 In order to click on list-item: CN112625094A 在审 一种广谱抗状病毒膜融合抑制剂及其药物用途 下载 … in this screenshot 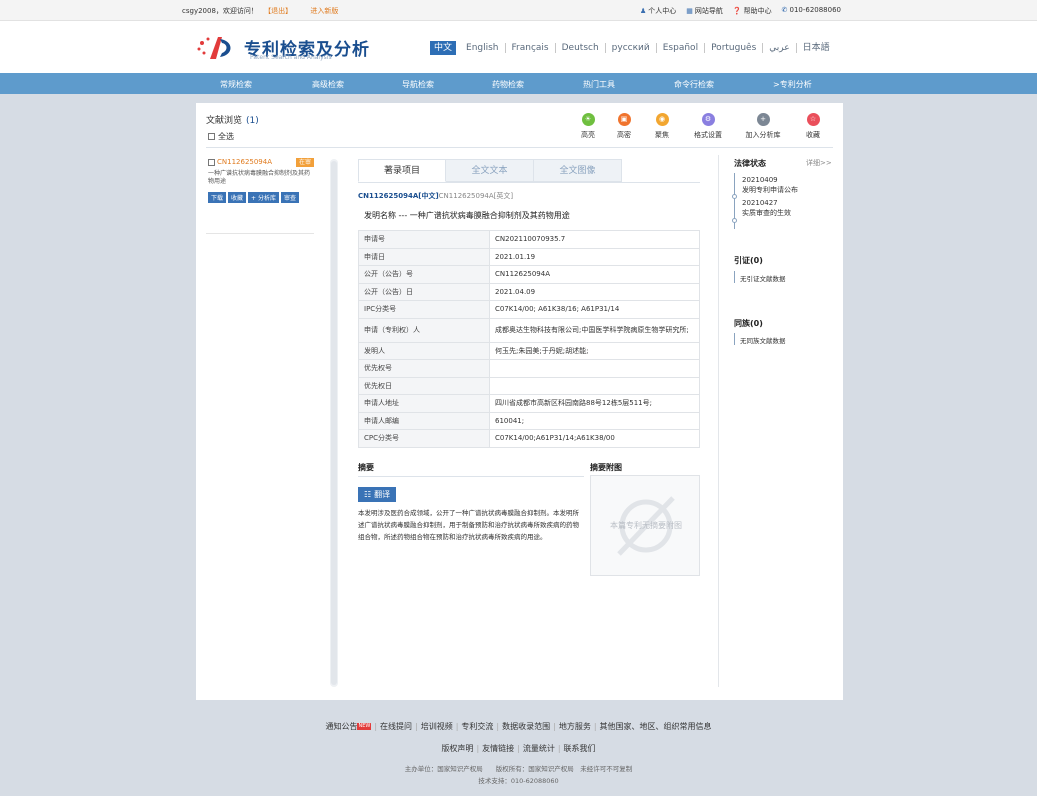, I will do `click(261, 180)`.